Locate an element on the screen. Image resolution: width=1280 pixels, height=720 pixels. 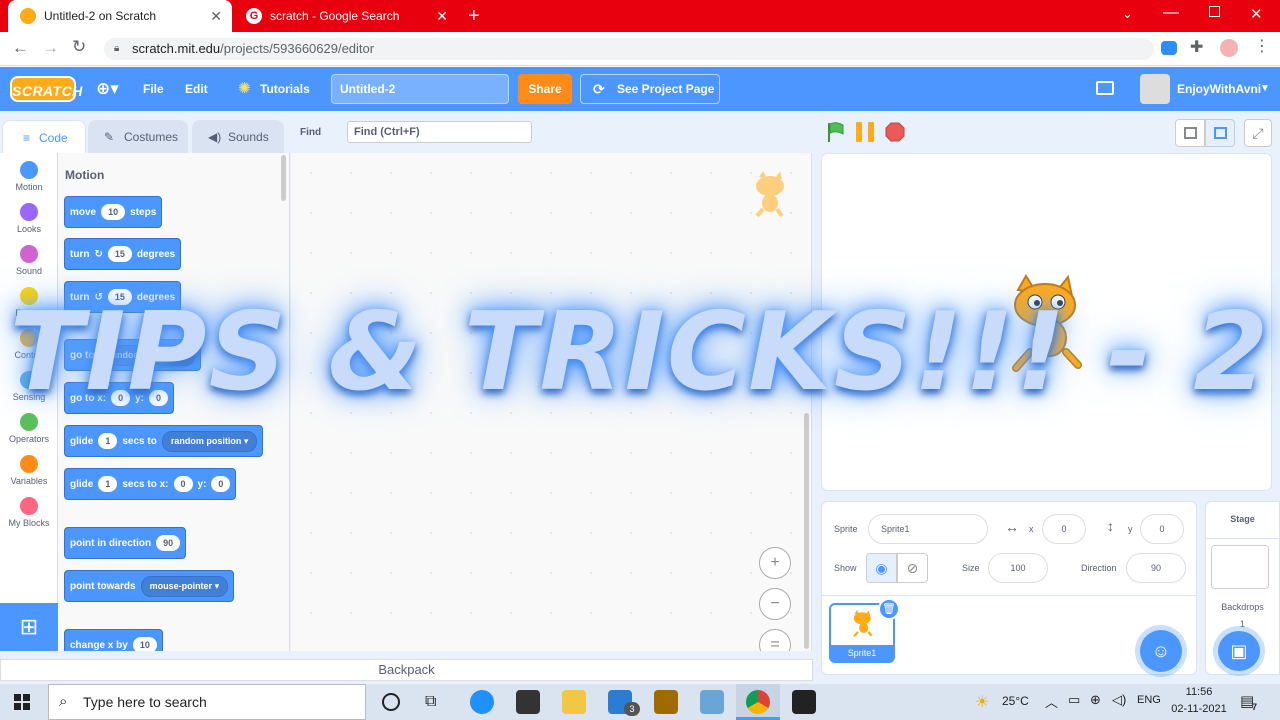
pc-app-icon is located at coordinates (712, 702).